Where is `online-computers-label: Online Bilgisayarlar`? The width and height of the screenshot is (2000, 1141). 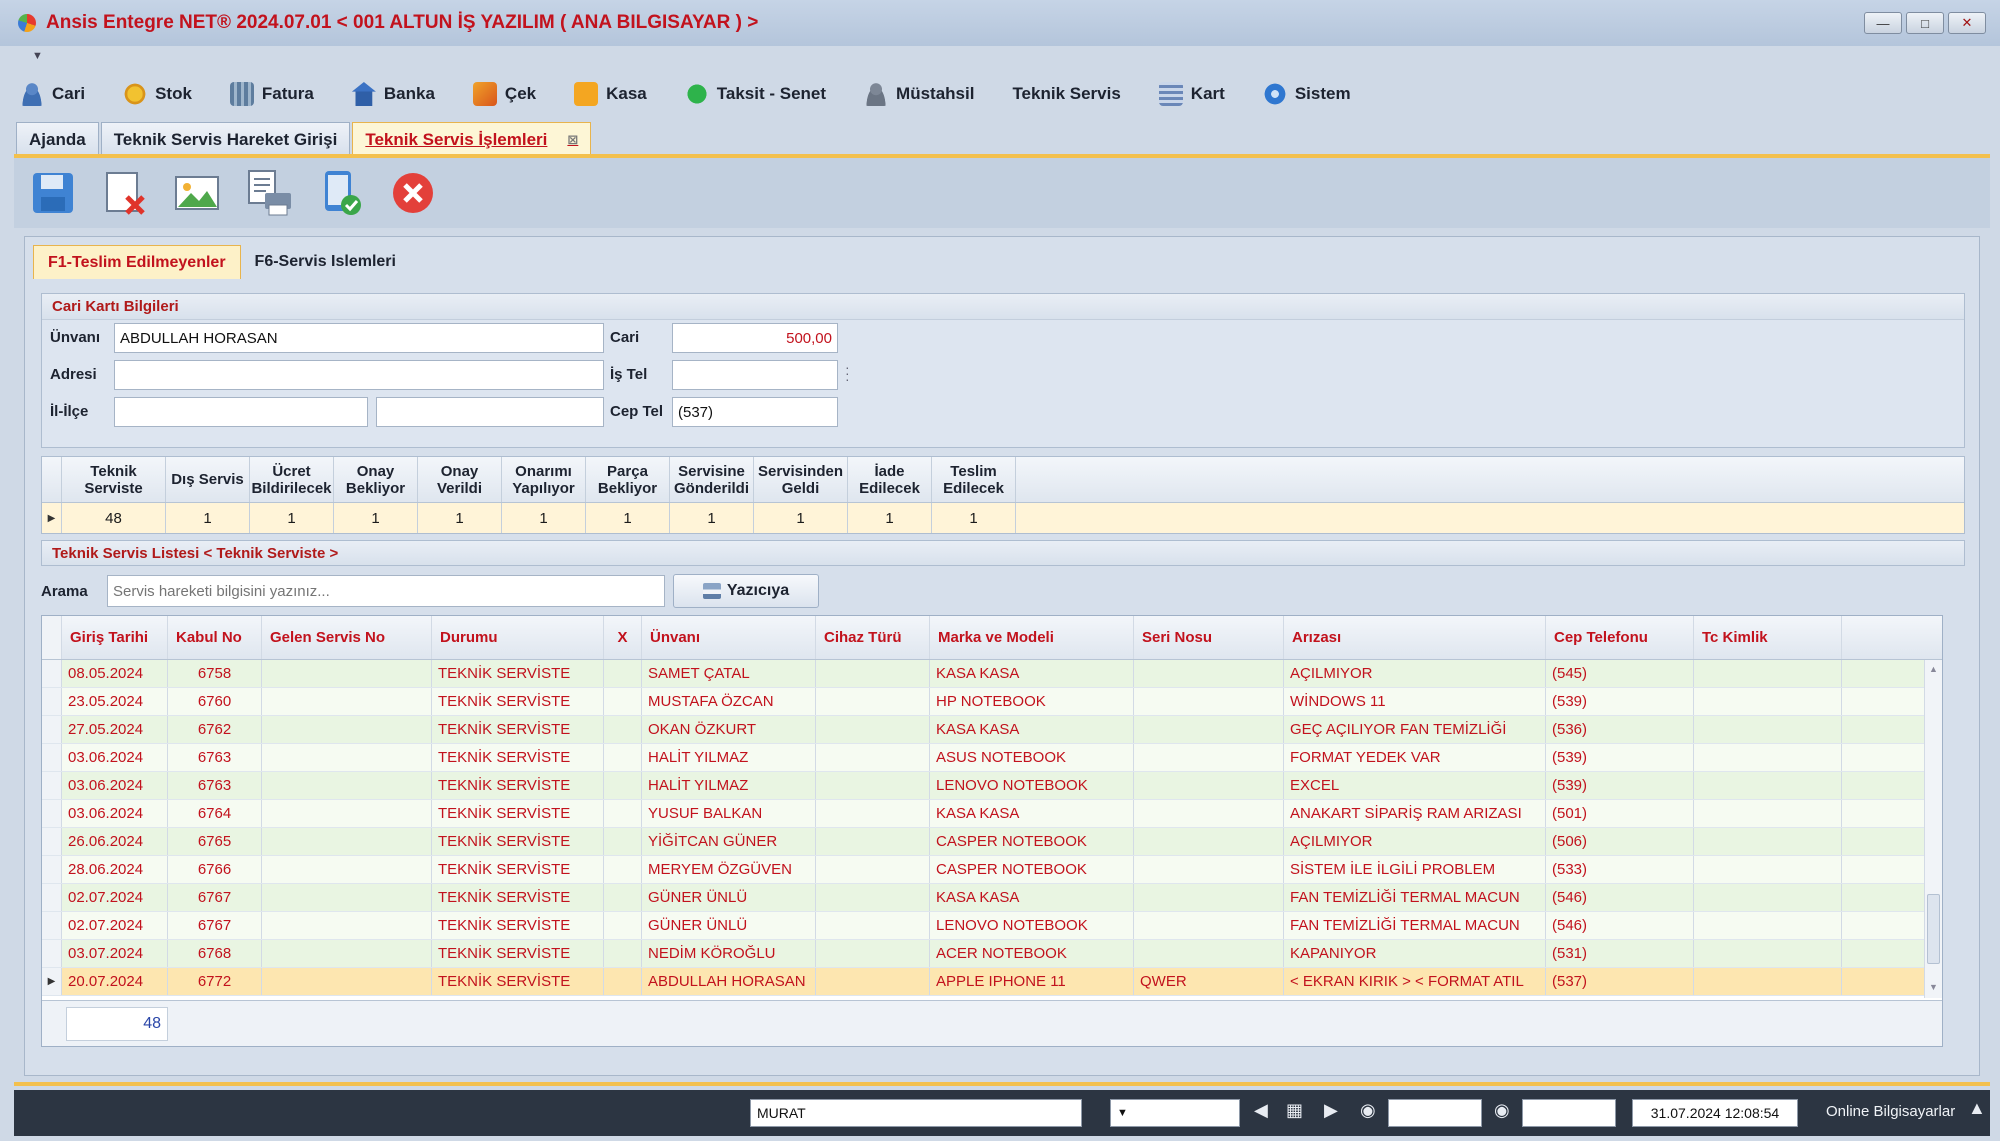
online-computers-label: Online Bilgisayarlar is located at coordinates (1890, 1111).